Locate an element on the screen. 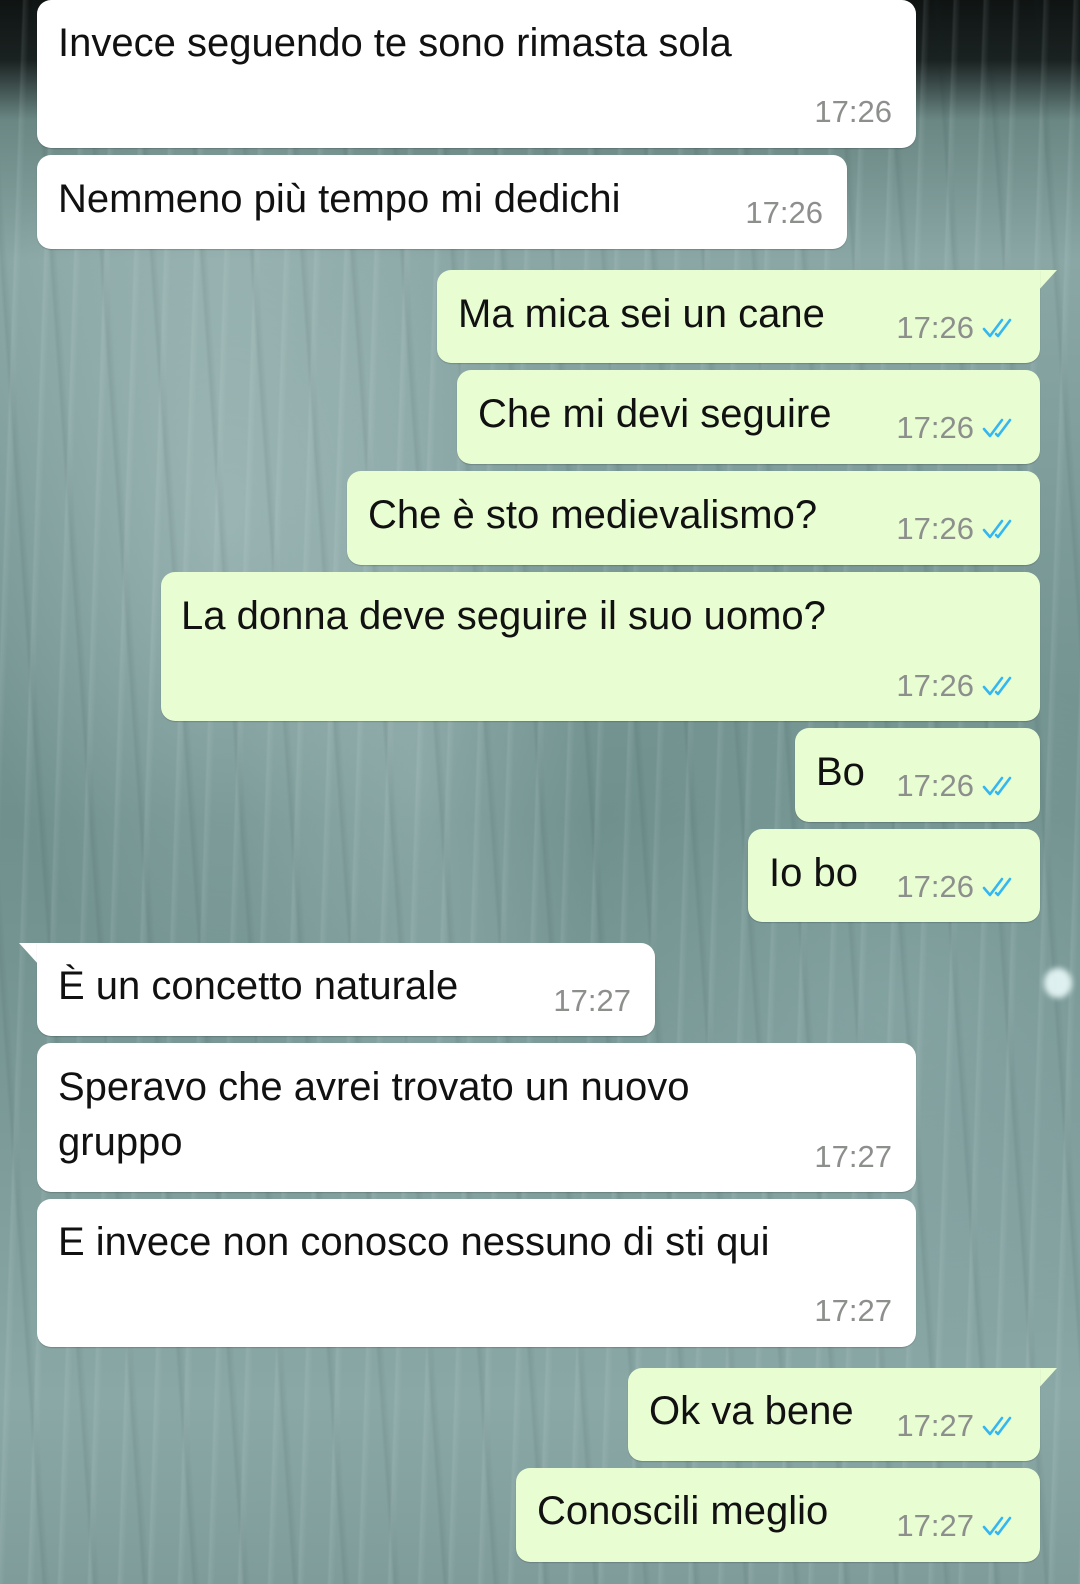 This screenshot has width=1080, height=1584. message-text: Io bo is located at coordinates (813, 873).